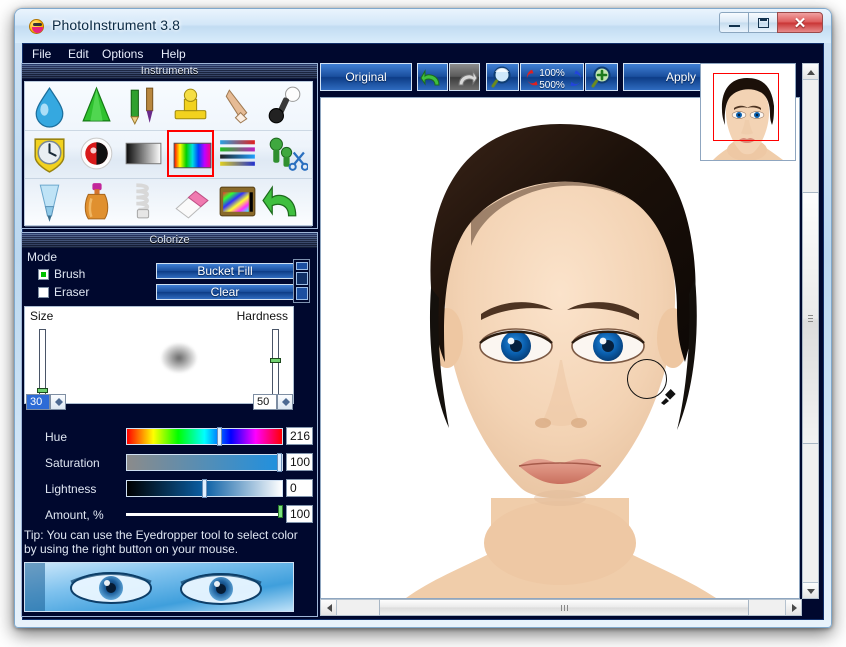 This screenshot has width=846, height=647. What do you see at coordinates (299, 436) in the screenshot?
I see `hue-value-input: 216` at bounding box center [299, 436].